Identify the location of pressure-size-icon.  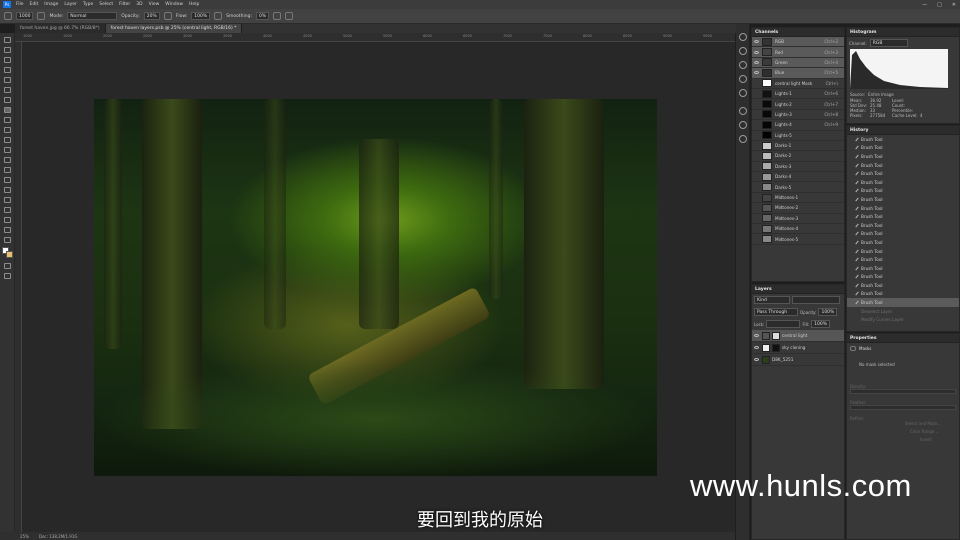
(289, 16).